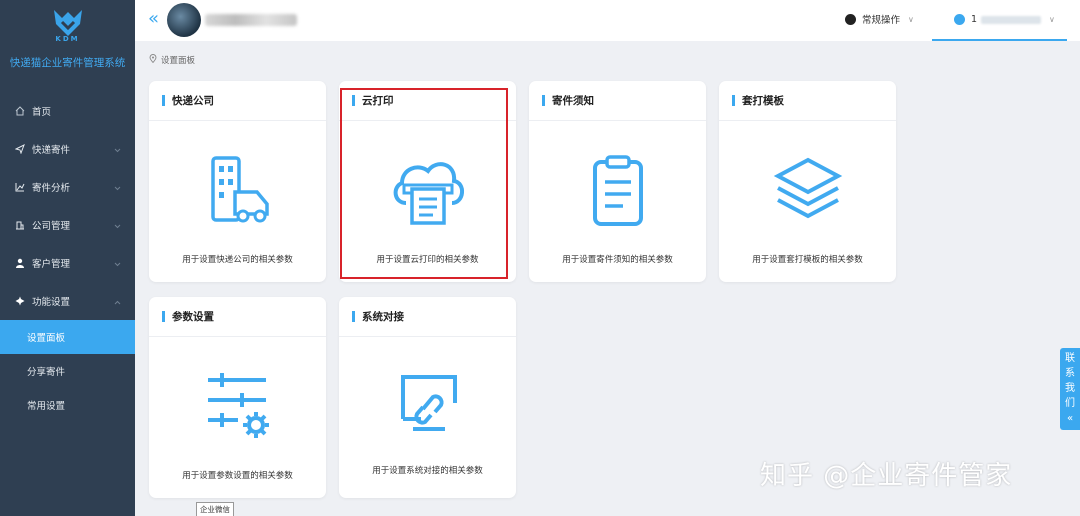  Describe the element at coordinates (974, 19) in the screenshot. I see `user-name-prefix: 1` at that location.